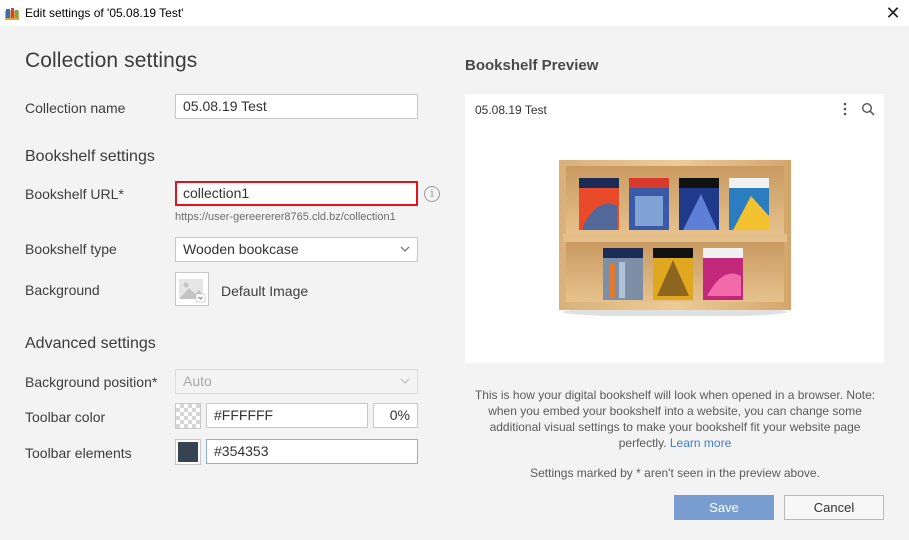 The height and width of the screenshot is (540, 909). What do you see at coordinates (12, 14) in the screenshot?
I see `app-icon` at bounding box center [12, 14].